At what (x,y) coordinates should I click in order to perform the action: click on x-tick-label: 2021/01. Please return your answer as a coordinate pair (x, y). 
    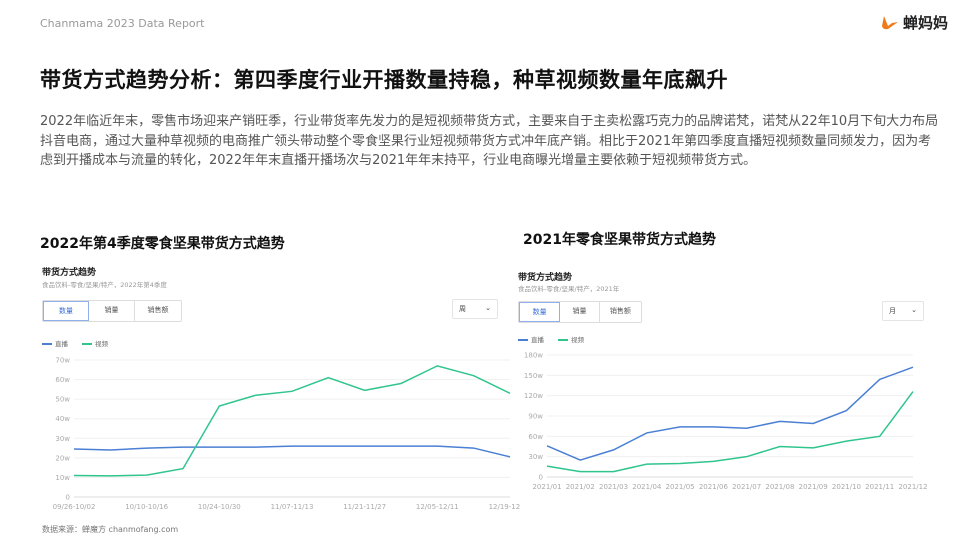
    Looking at the image, I should click on (546, 487).